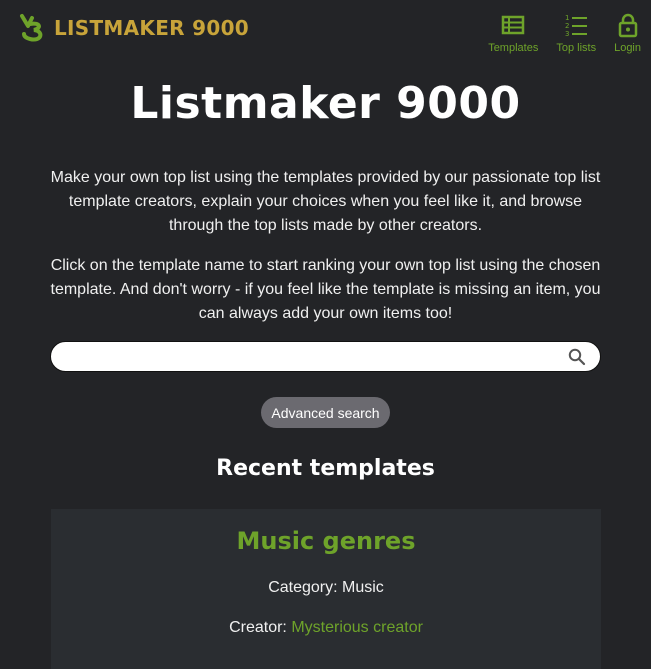 The height and width of the screenshot is (669, 651). Describe the element at coordinates (627, 25) in the screenshot. I see `lock-icon` at that location.